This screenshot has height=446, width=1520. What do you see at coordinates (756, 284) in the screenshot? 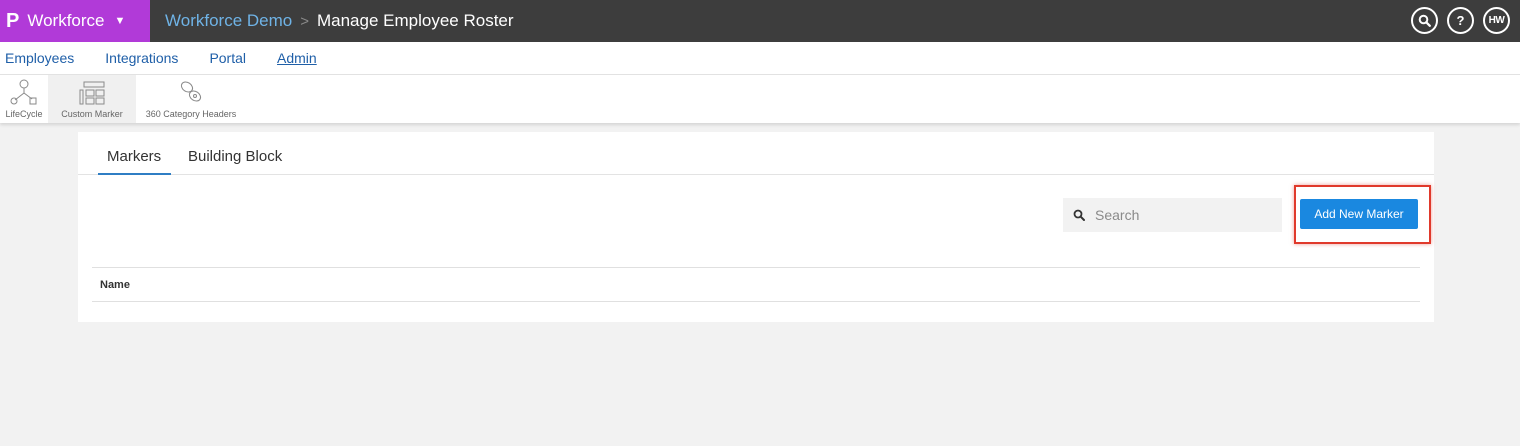
I see `table-header-row: Name` at bounding box center [756, 284].